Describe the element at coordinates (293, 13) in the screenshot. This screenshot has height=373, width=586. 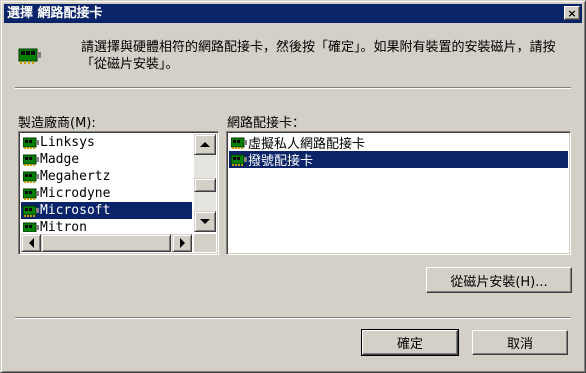
I see `title-bar: 選擇 網路配接卡 ×` at that location.